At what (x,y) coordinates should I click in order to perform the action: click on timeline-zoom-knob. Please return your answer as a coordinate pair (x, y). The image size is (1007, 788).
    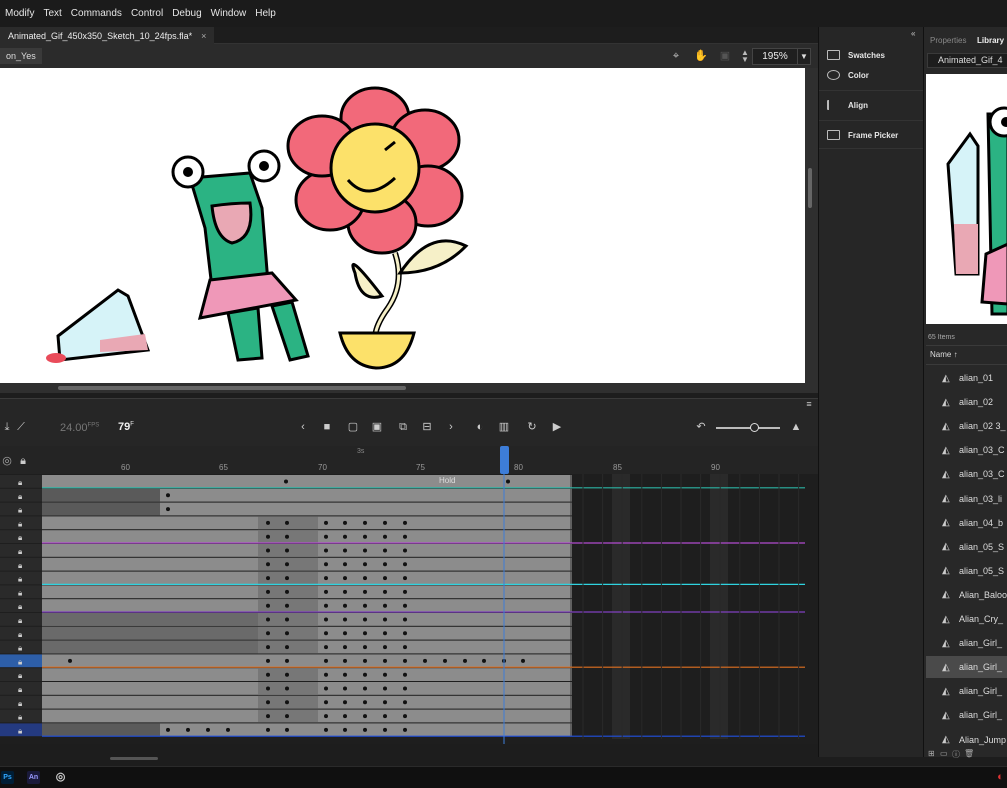
    Looking at the image, I should click on (754, 427).